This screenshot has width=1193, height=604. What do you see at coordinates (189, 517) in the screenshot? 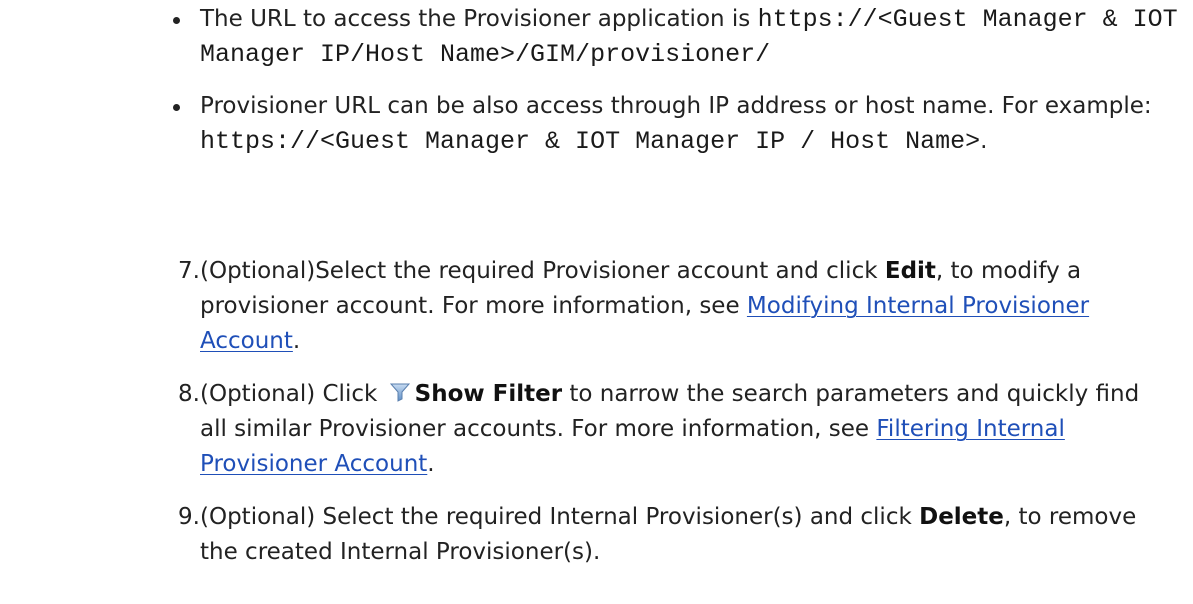
I see `step-number: 9.` at bounding box center [189, 517].